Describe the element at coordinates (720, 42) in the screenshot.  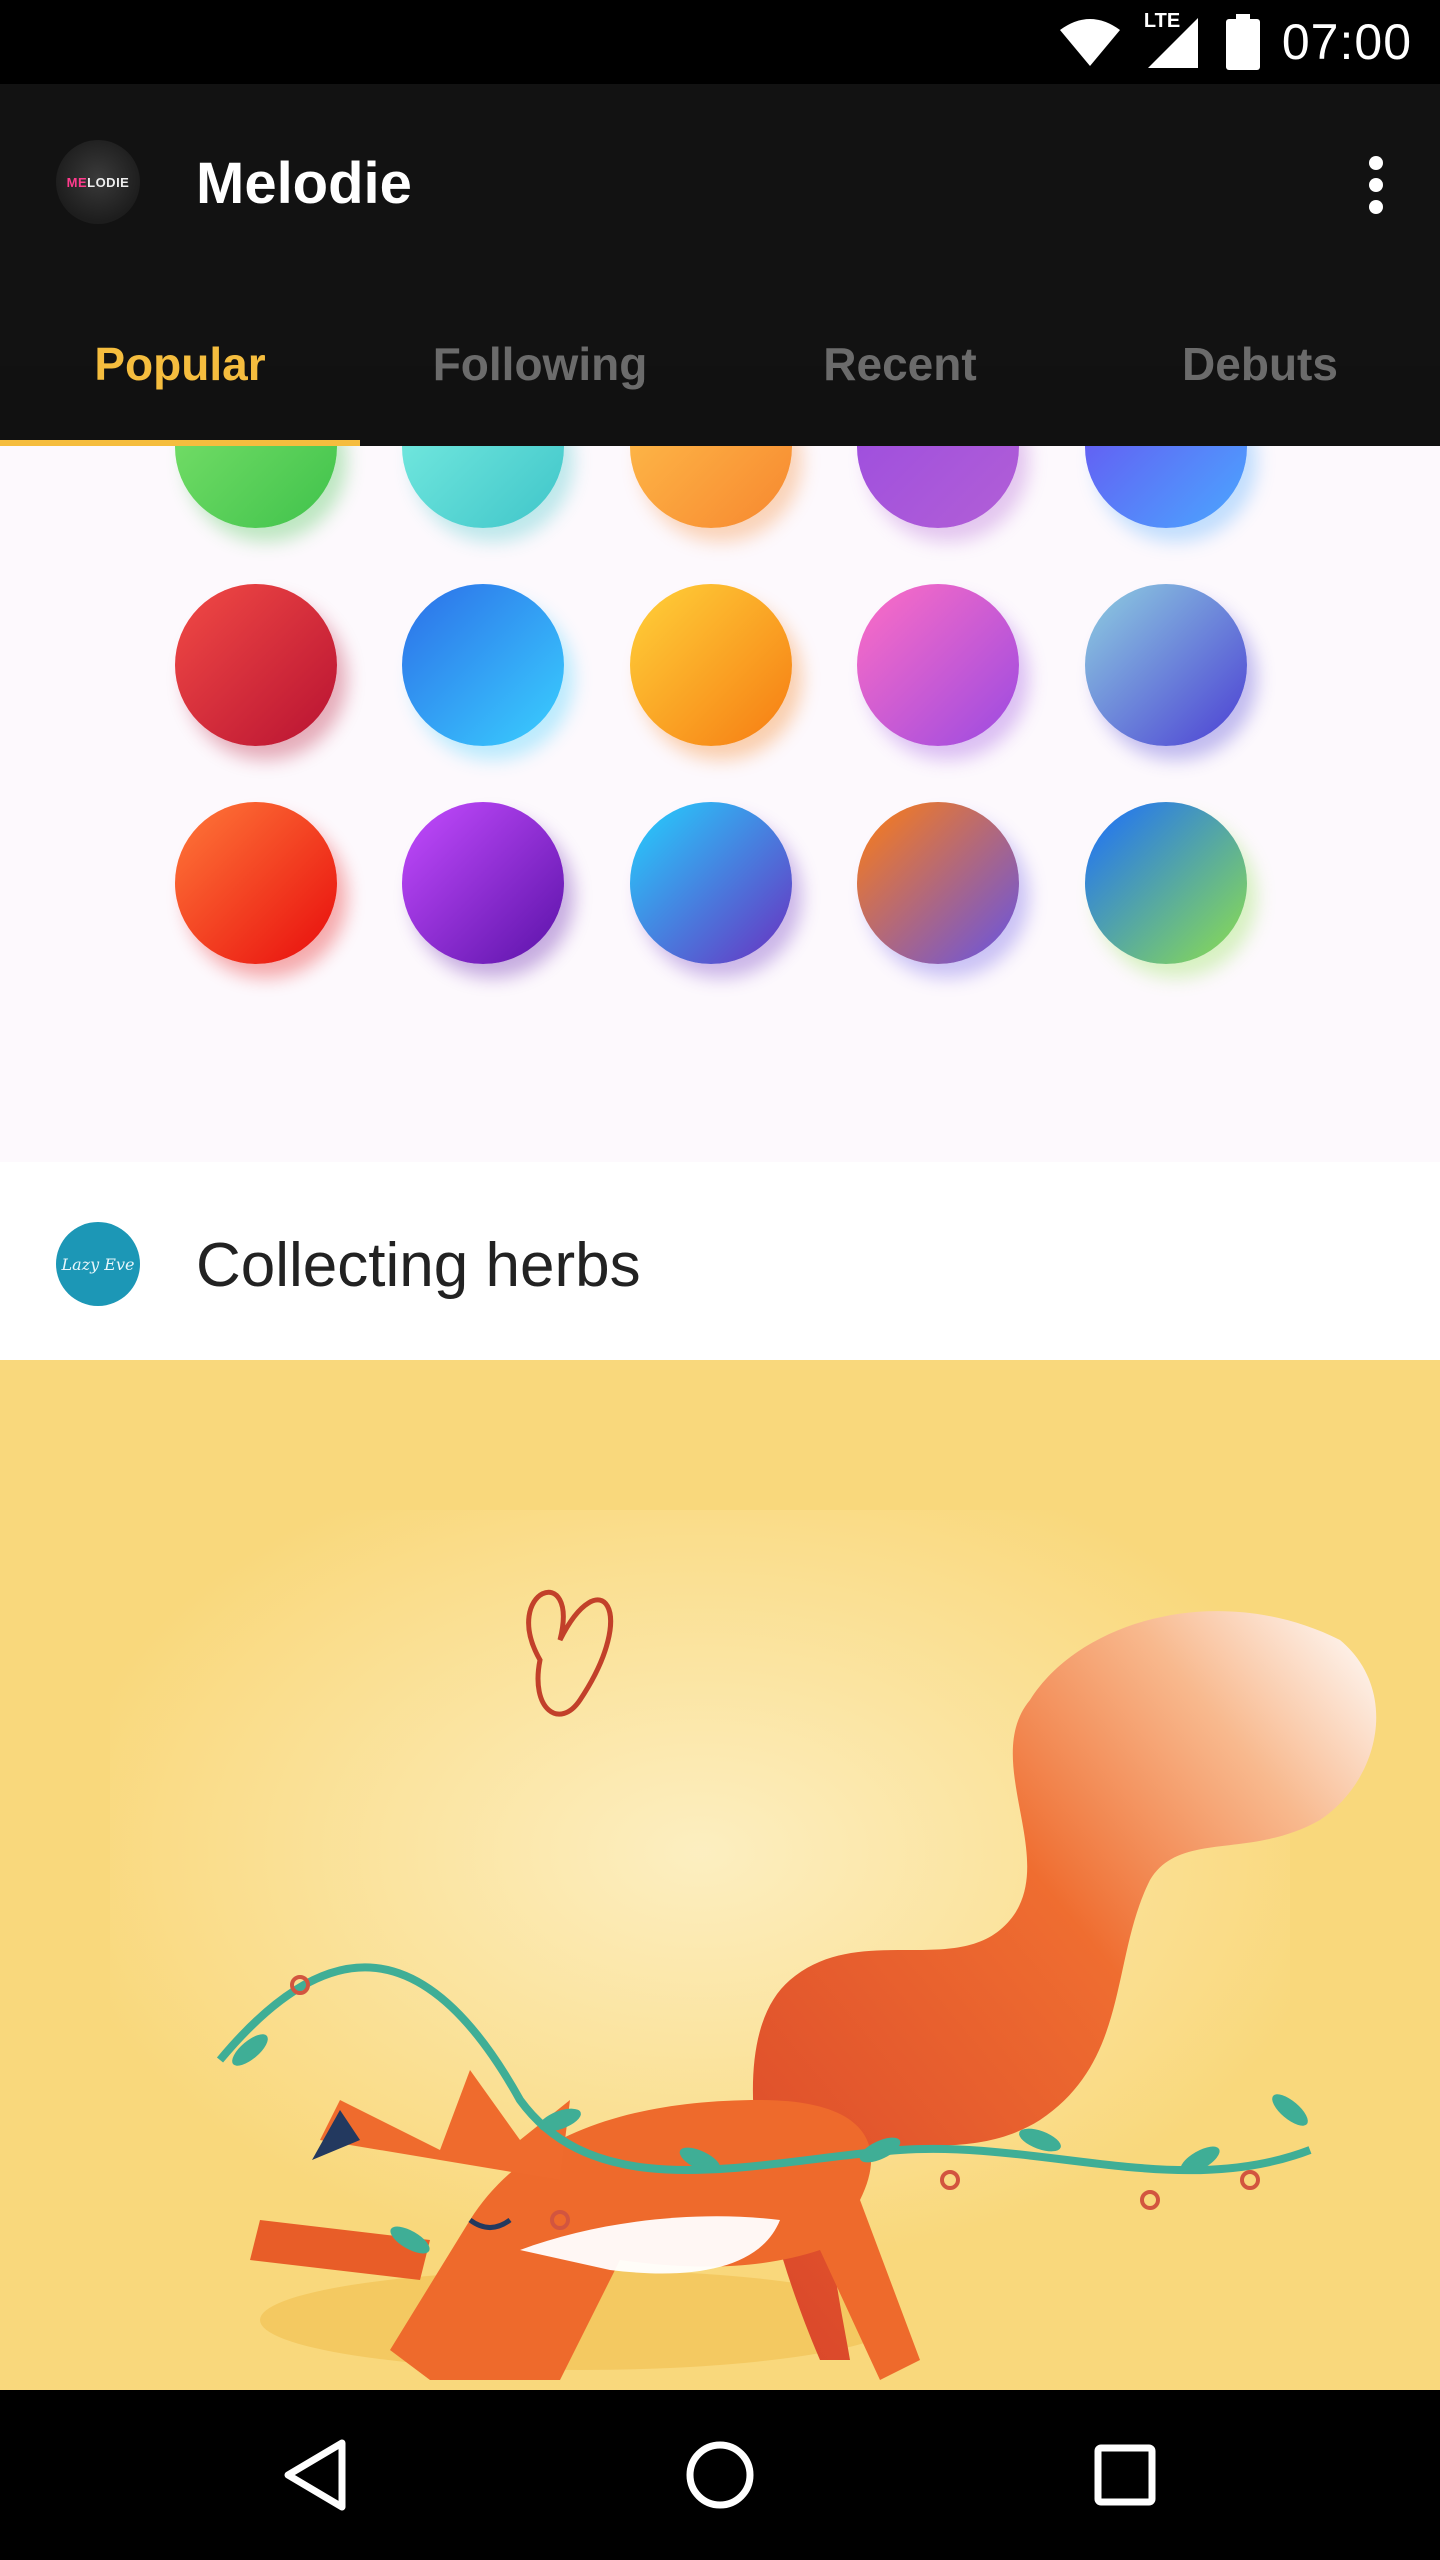
I see `status-bar: LTE 07:00` at that location.